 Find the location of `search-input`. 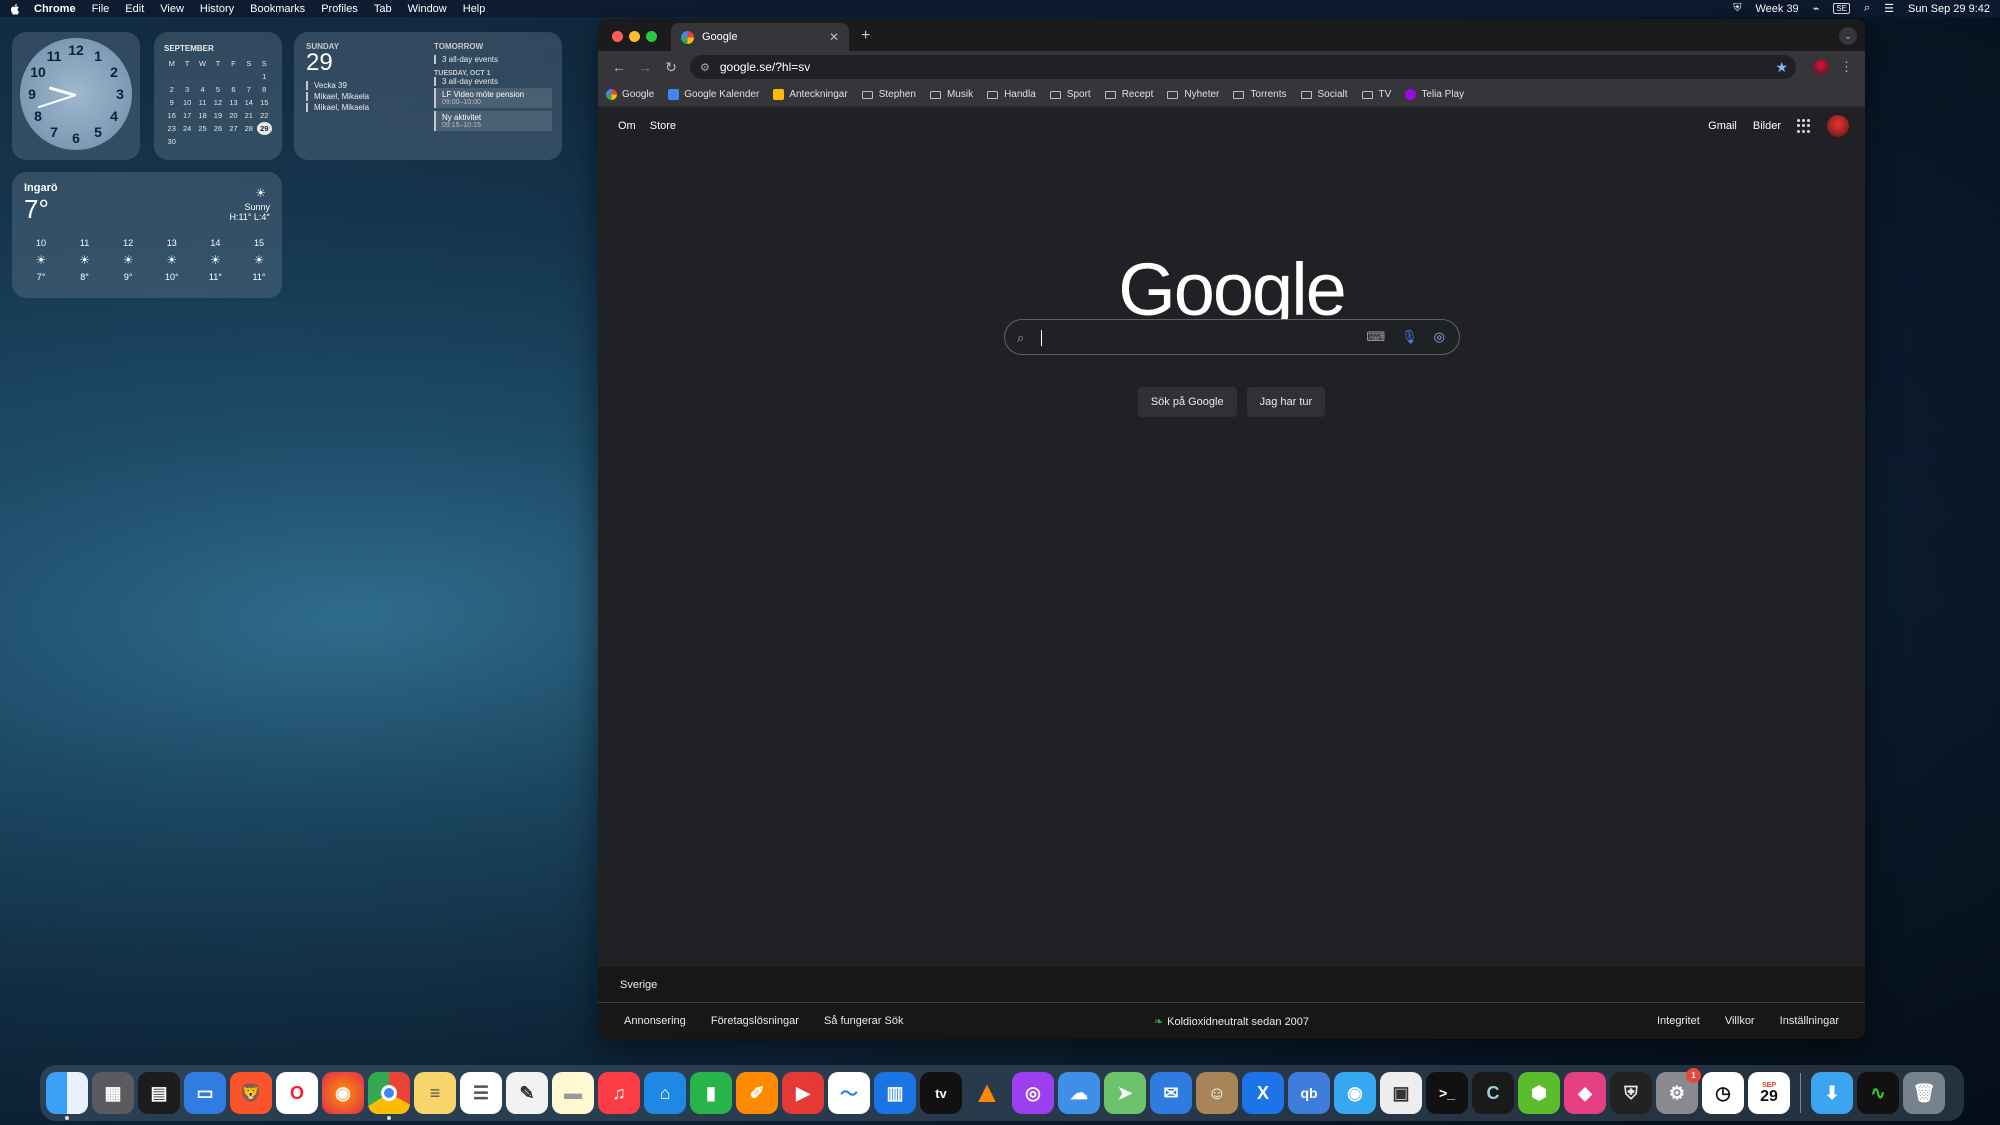

search-input is located at coordinates (1199, 337).